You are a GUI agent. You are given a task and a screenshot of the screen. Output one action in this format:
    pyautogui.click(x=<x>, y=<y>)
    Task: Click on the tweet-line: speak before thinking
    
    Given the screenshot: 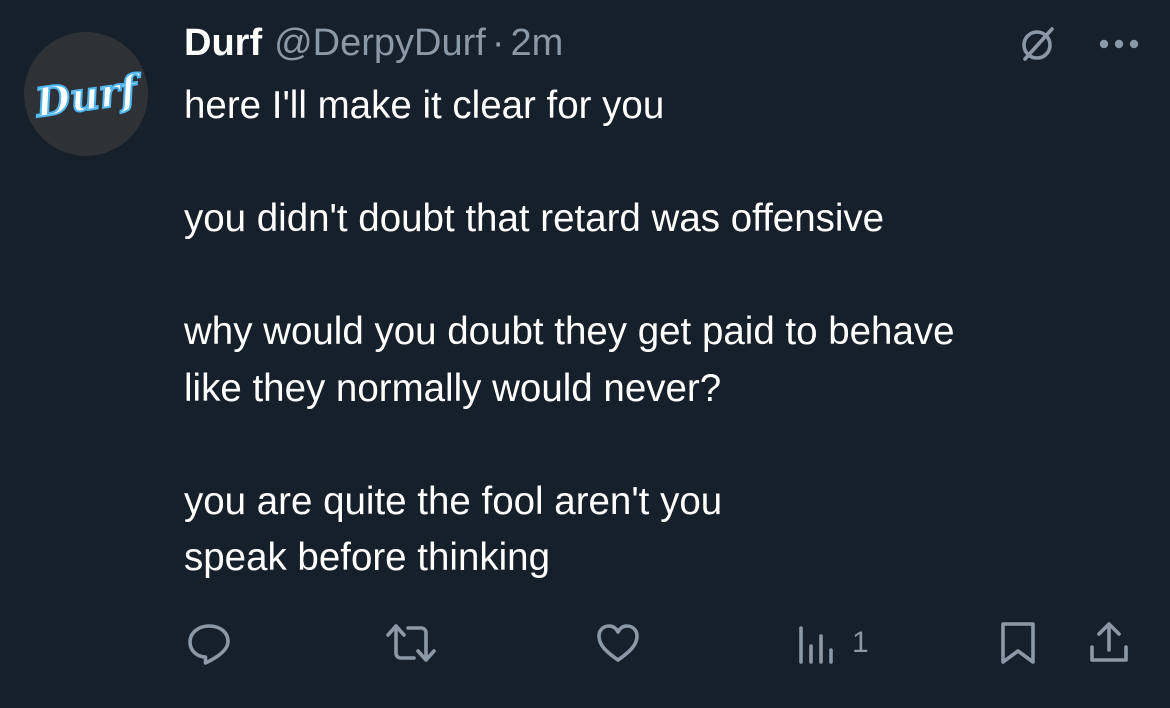 What is the action you would take?
    pyautogui.click(x=367, y=557)
    